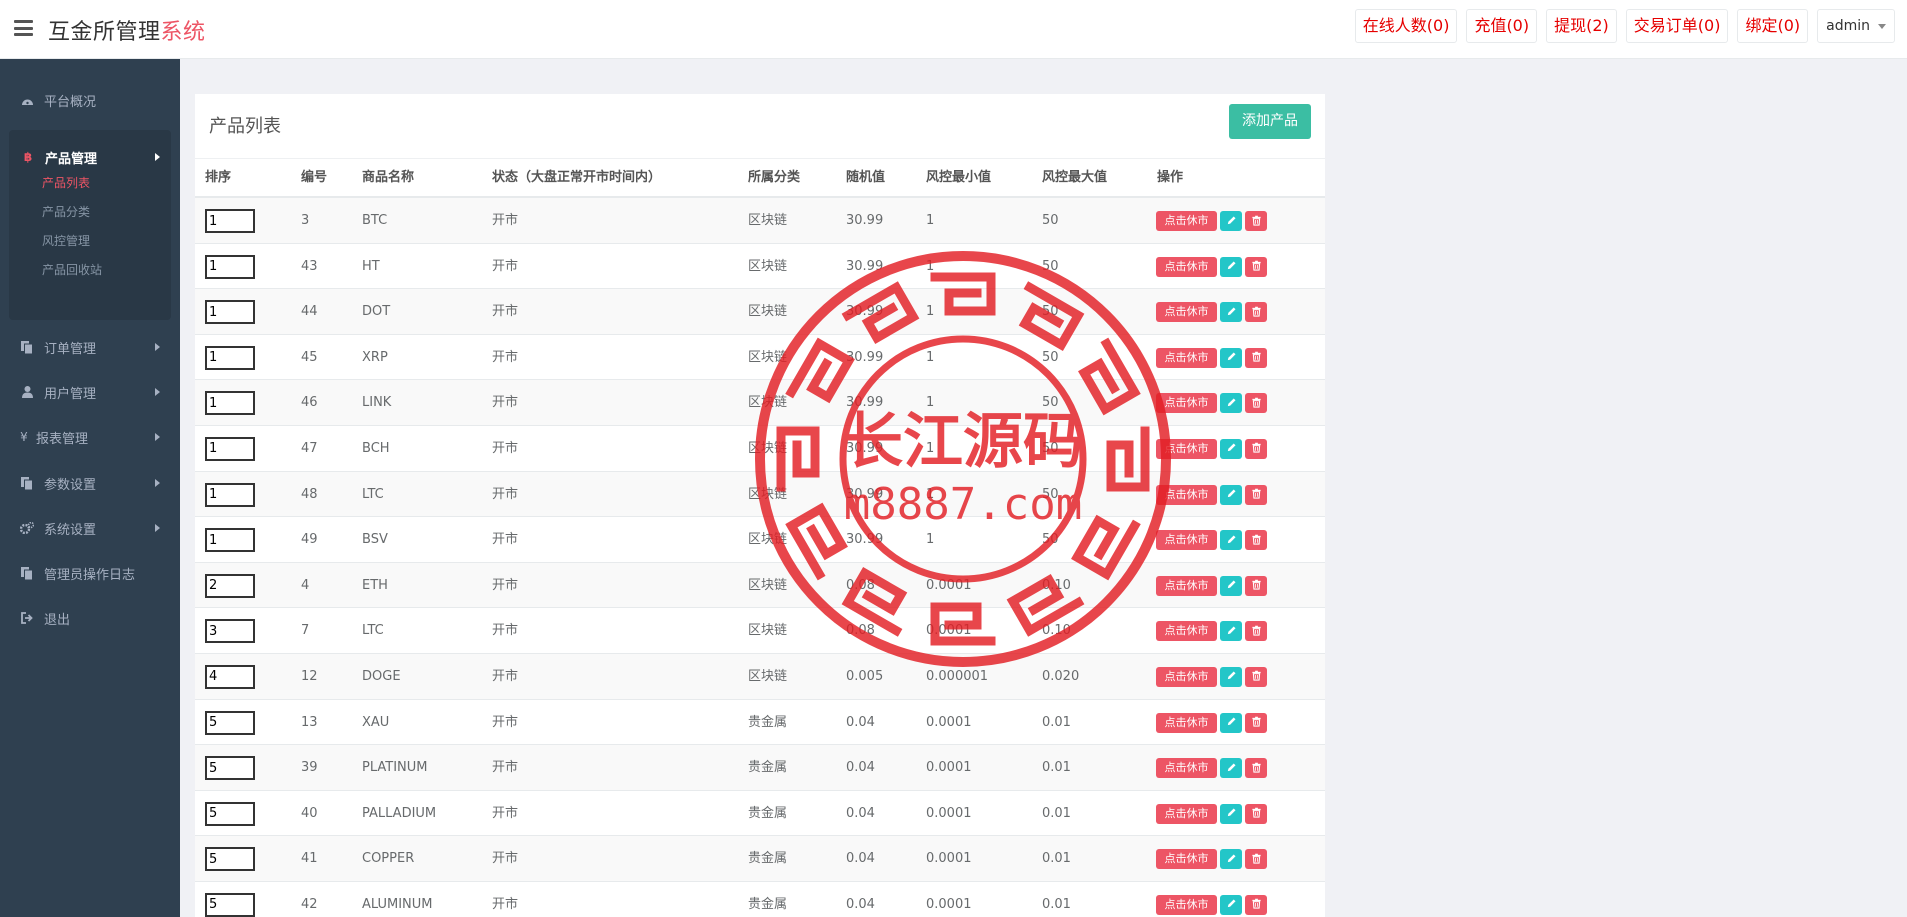  What do you see at coordinates (90, 573) in the screenshot?
I see `sidebar-item-admin-log: 管理员操作日志` at bounding box center [90, 573].